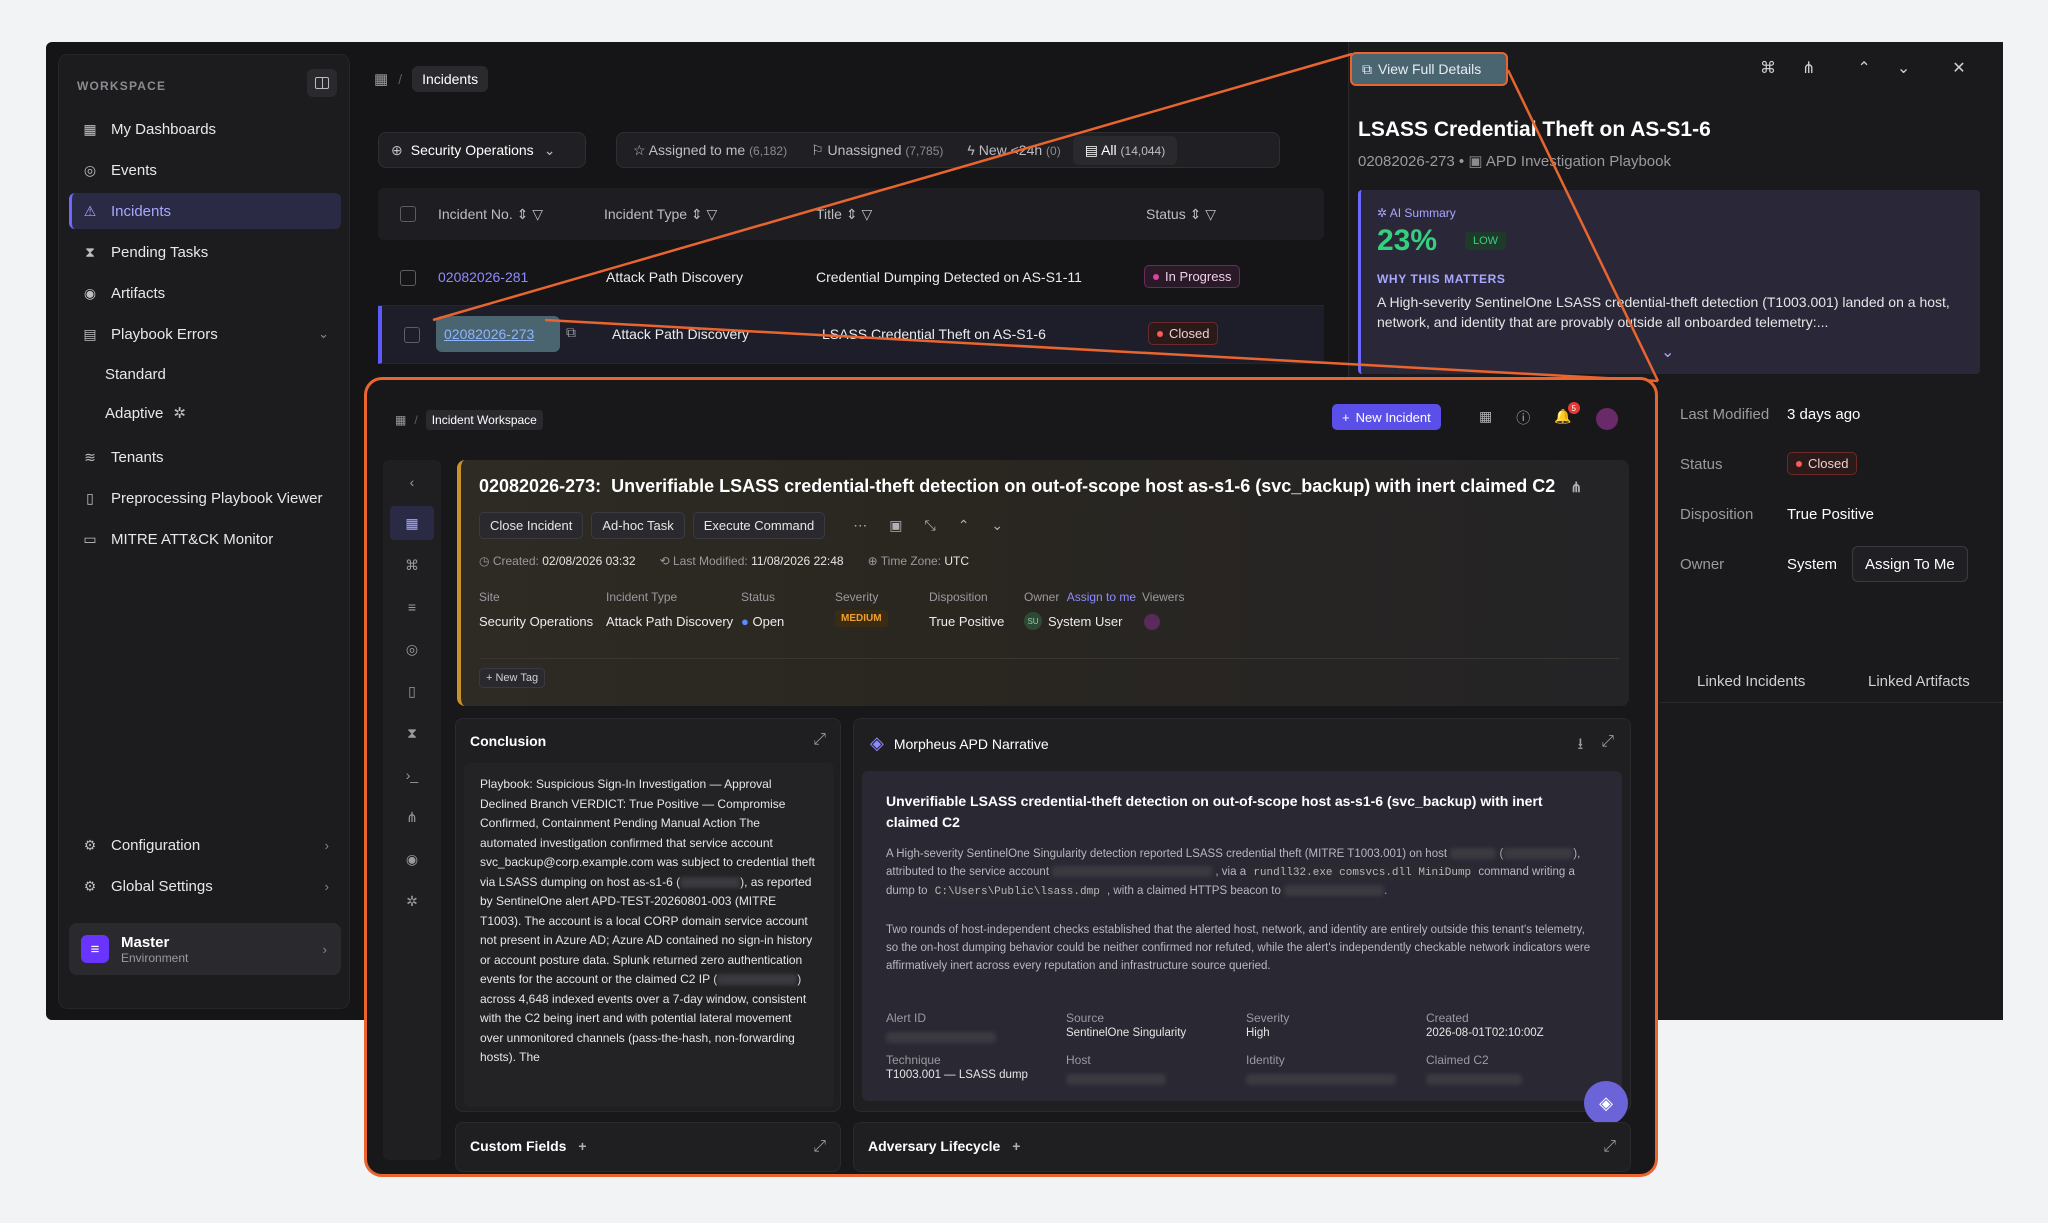  I want to click on copy-icon: ⧉, so click(571, 332).